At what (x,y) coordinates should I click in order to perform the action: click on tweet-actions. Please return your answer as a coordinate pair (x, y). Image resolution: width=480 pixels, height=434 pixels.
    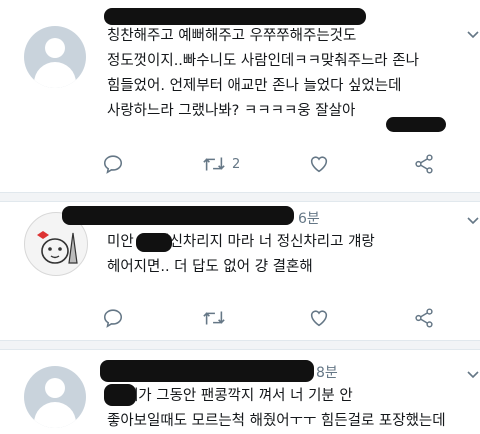
    Looking at the image, I should click on (280, 318).